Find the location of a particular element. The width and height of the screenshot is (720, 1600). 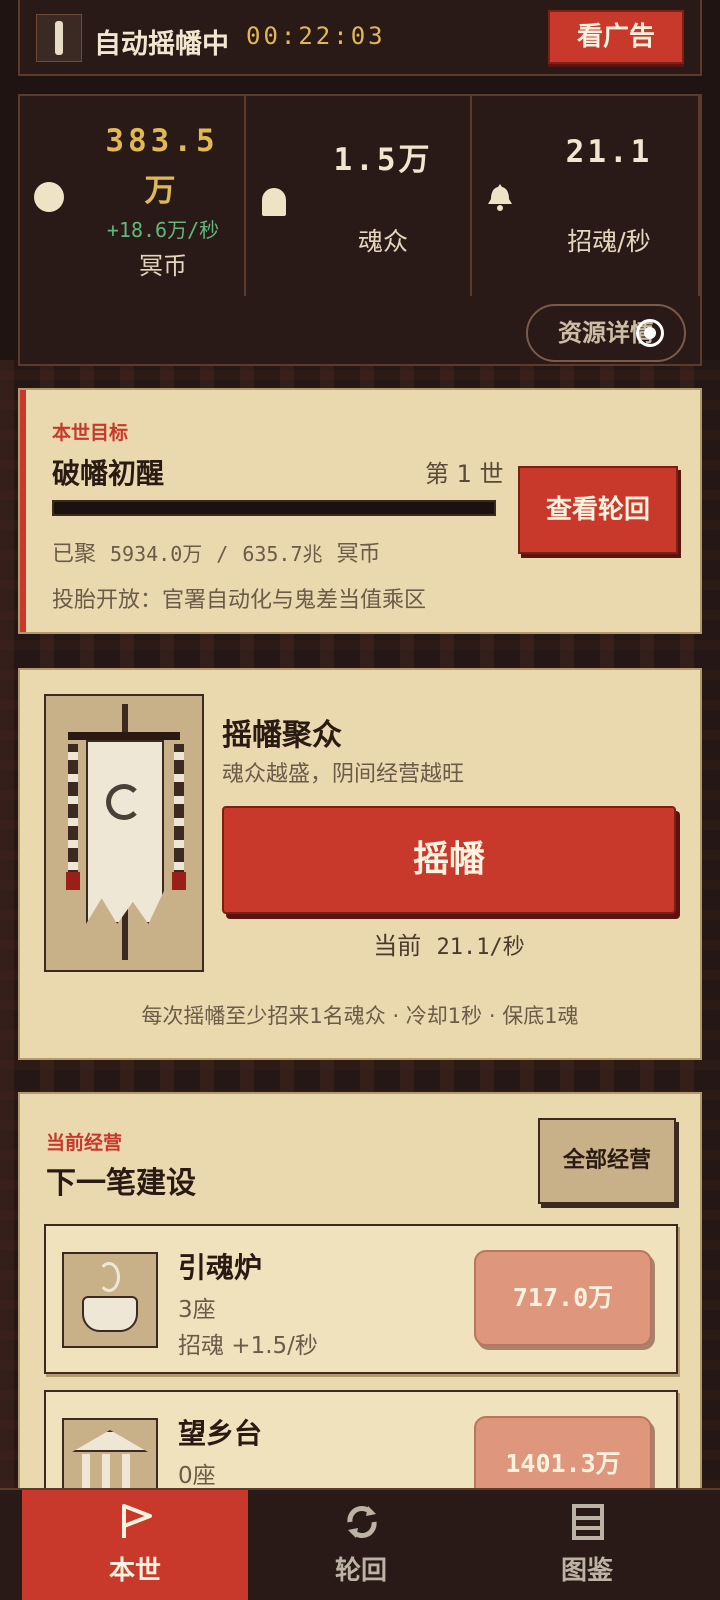

goal-tag: 本世目标 is located at coordinates (90, 433).